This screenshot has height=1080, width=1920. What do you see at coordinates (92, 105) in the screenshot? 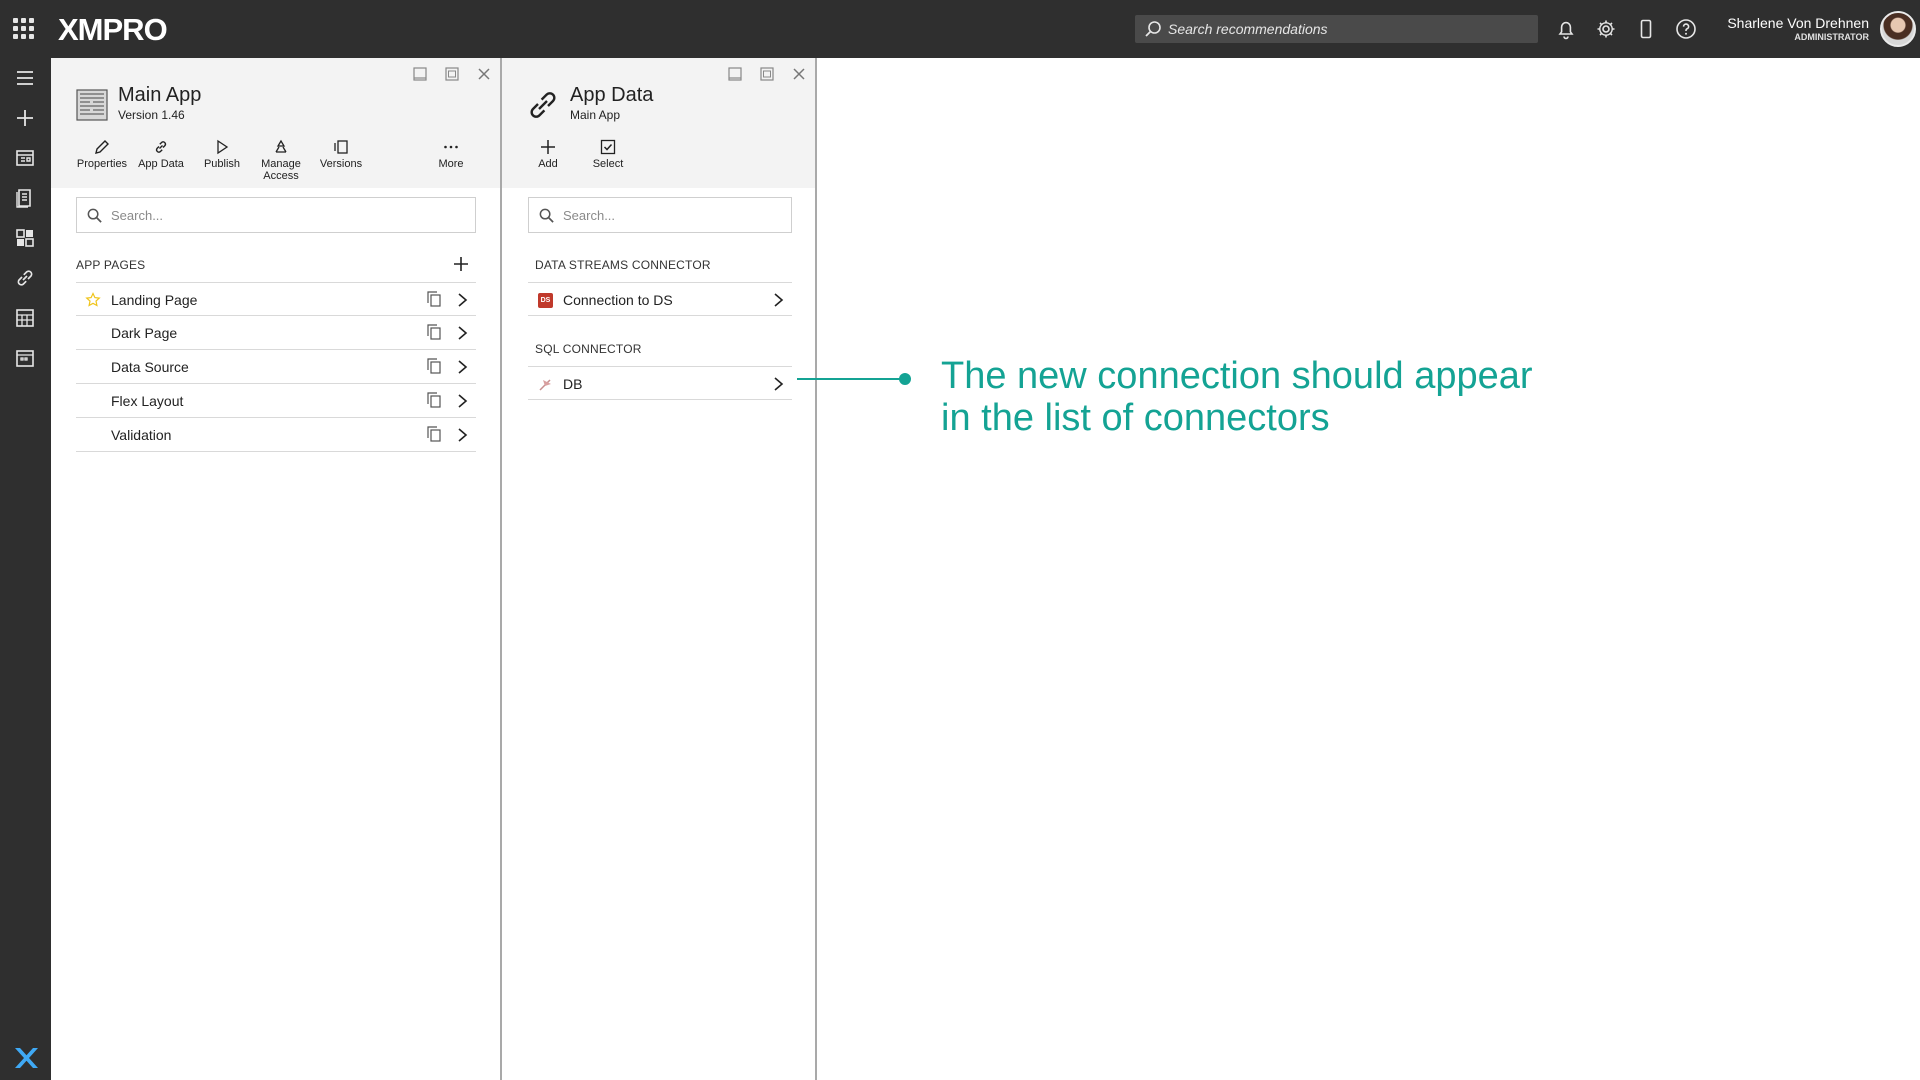
I see `app-thumbnail-icon` at bounding box center [92, 105].